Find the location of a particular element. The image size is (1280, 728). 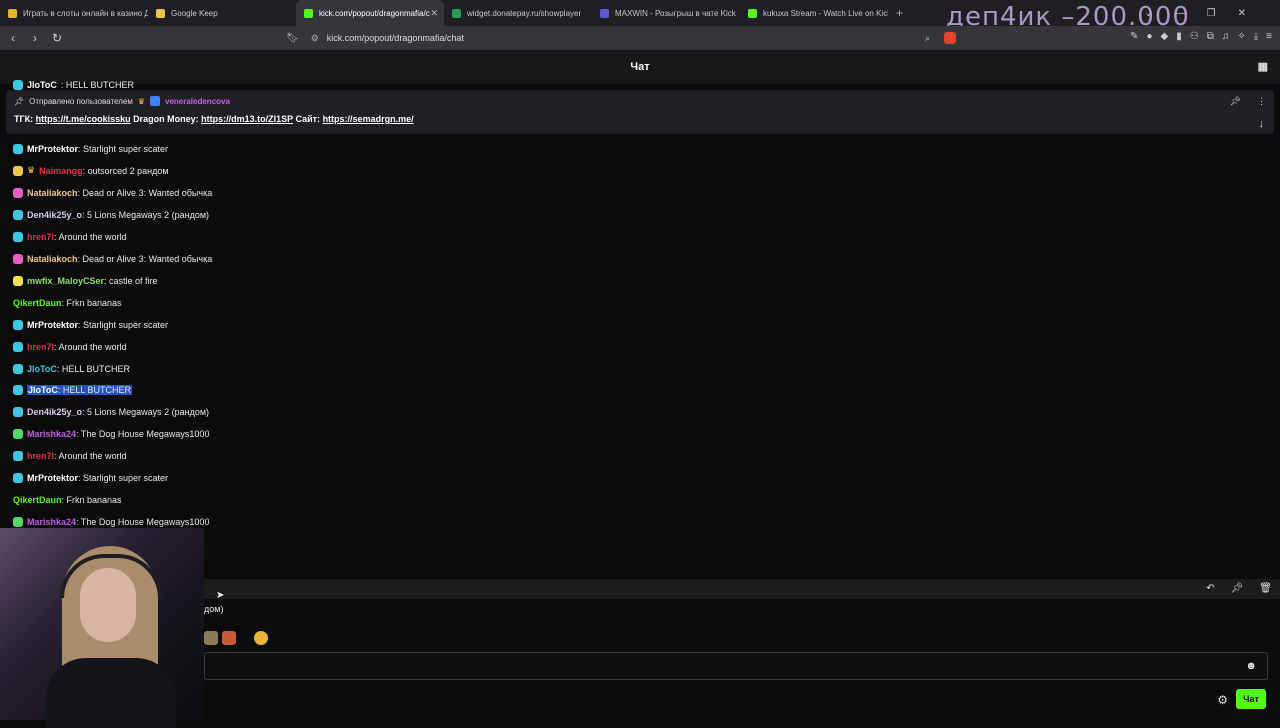

delete-icon: 🗑︎ is located at coordinates (1265, 588).